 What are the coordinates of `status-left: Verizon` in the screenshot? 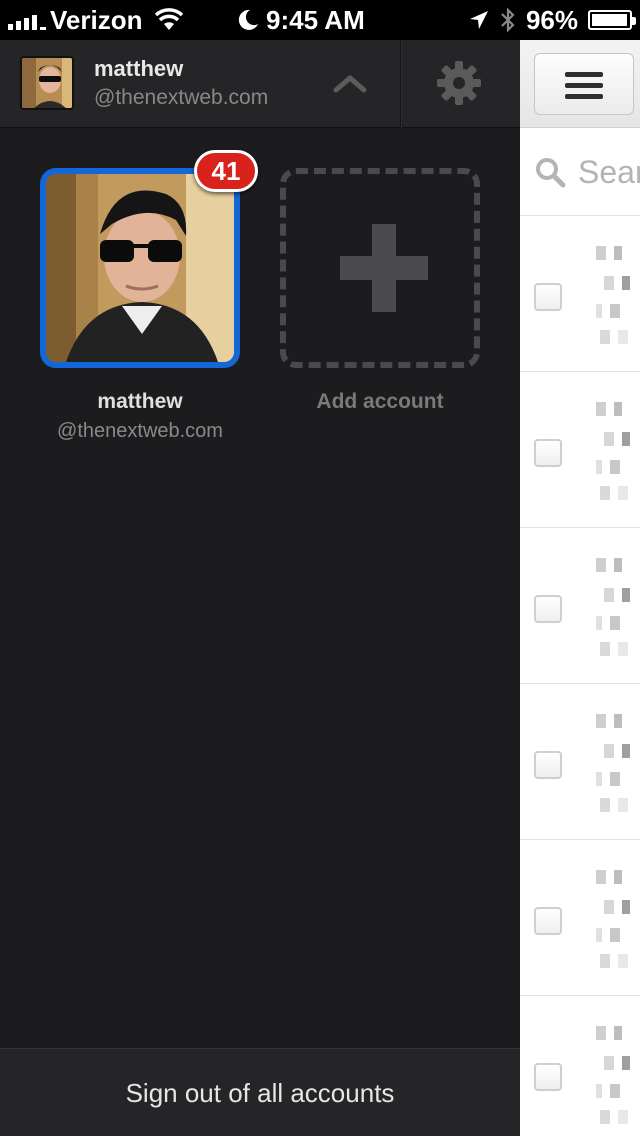 It's located at (96, 20).